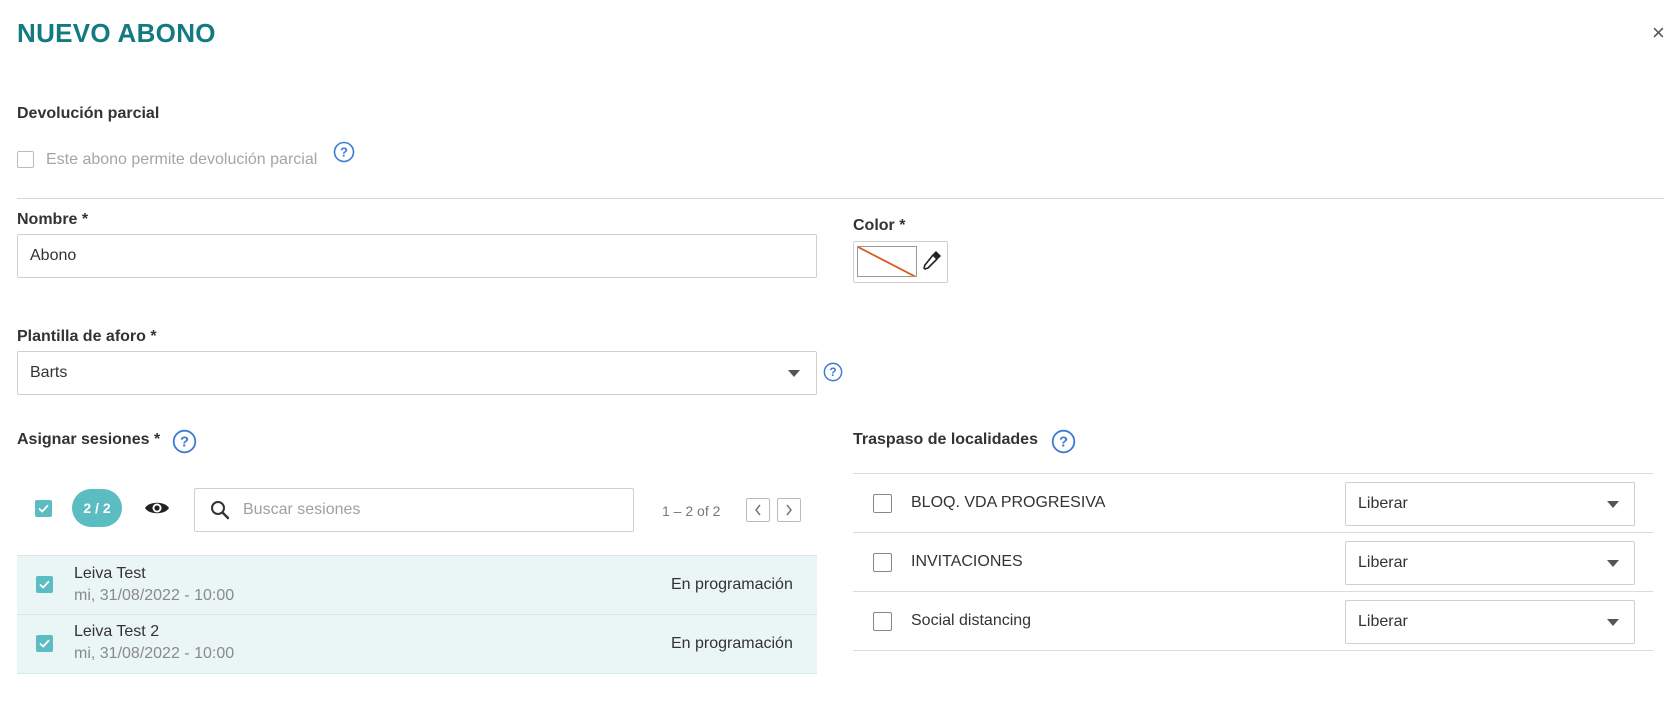 The height and width of the screenshot is (711, 1664). Describe the element at coordinates (87, 336) in the screenshot. I see `capacity-template-label: Plantilla de aforo *` at that location.